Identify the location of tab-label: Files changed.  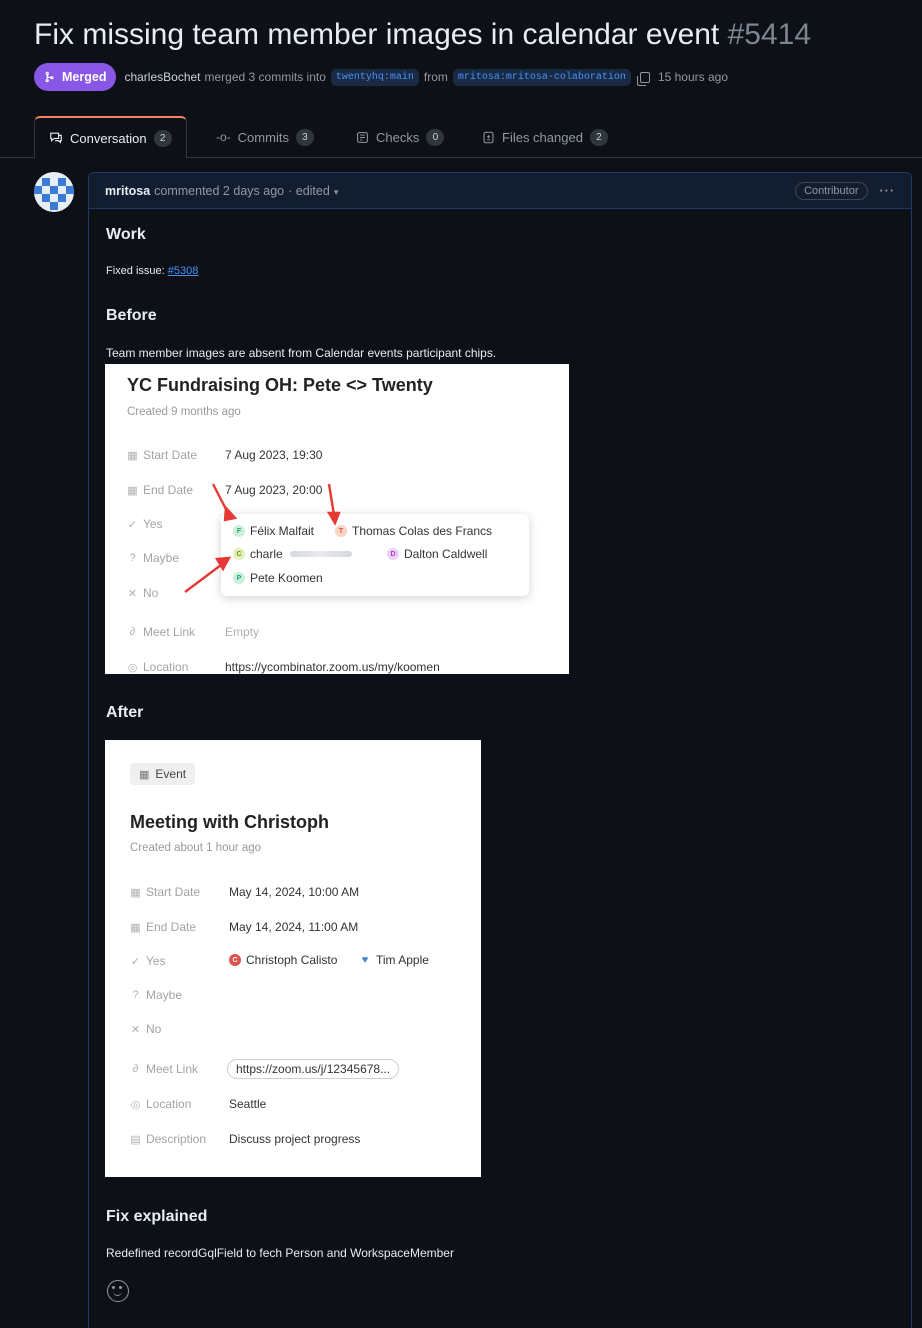
(542, 137).